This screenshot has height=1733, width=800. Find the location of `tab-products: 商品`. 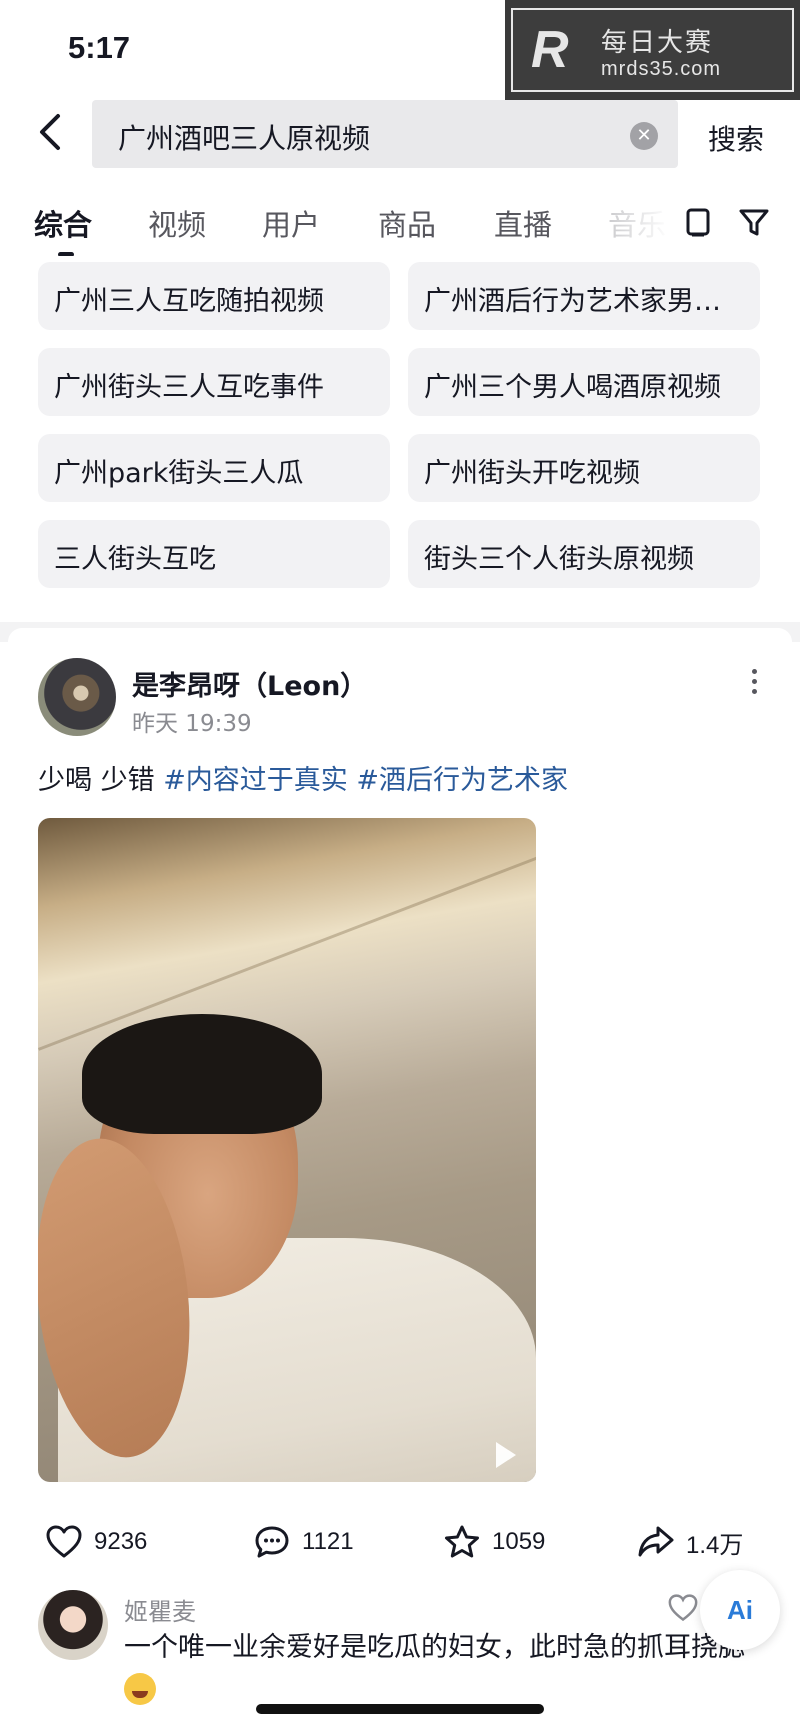

tab-products: 商品 is located at coordinates (407, 223).